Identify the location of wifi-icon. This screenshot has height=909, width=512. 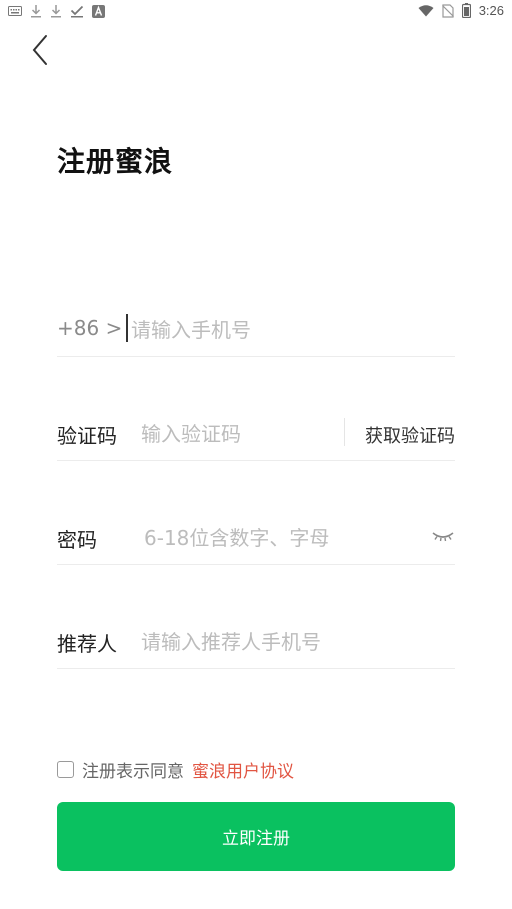
(426, 10).